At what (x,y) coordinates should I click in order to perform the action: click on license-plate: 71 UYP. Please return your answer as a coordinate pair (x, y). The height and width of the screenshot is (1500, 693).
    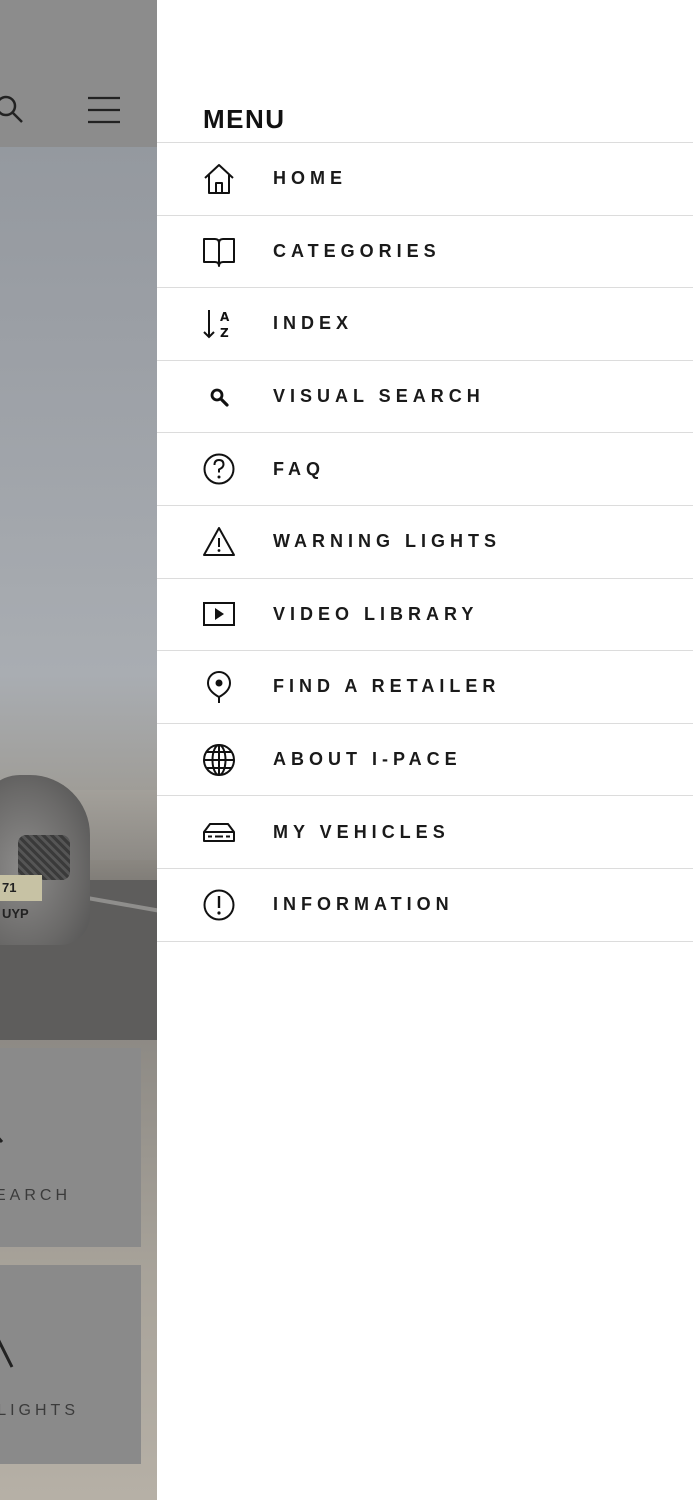
    Looking at the image, I should click on (21, 898).